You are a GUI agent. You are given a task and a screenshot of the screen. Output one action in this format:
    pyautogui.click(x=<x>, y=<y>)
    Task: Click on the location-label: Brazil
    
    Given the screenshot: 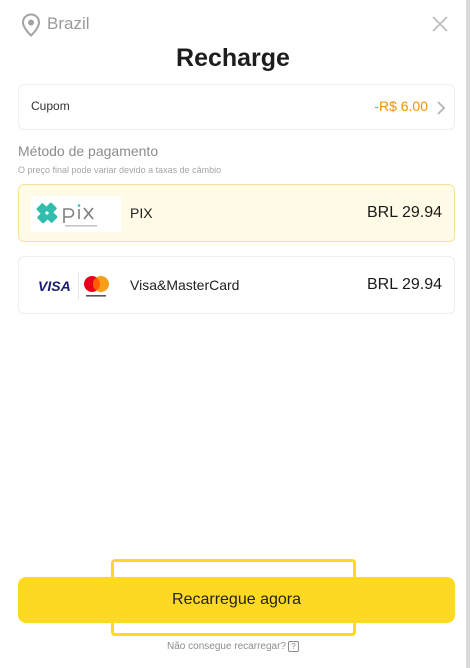 What is the action you would take?
    pyautogui.click(x=68, y=24)
    